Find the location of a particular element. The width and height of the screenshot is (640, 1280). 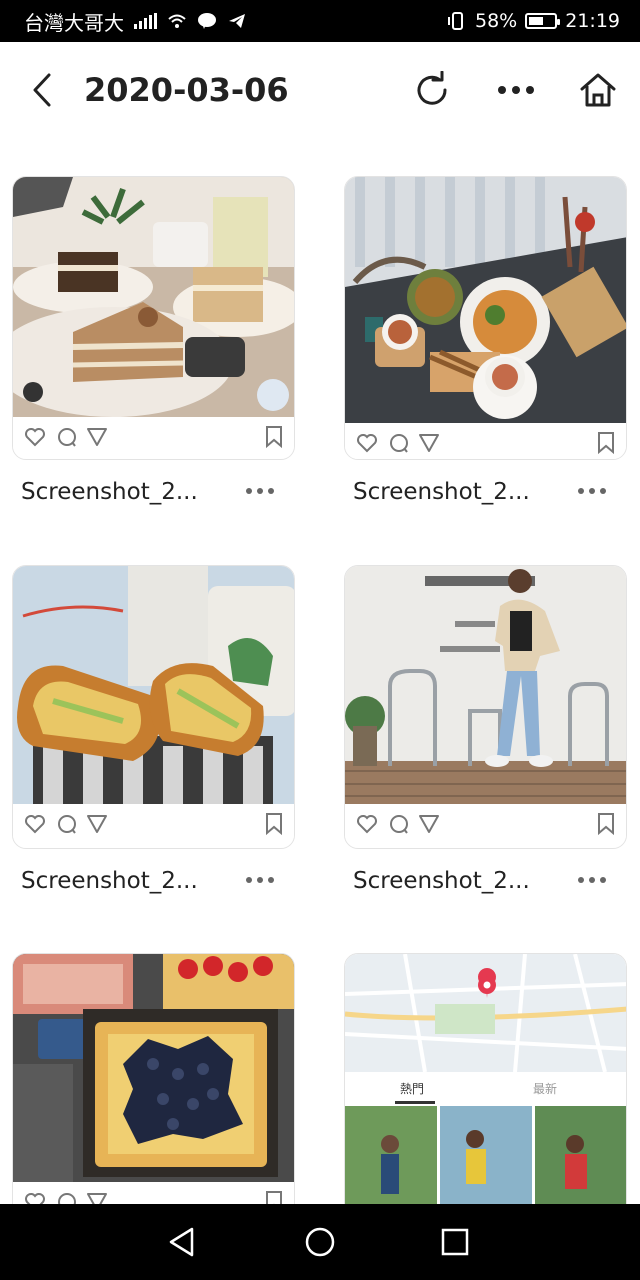

cakes-photo is located at coordinates (153, 297).